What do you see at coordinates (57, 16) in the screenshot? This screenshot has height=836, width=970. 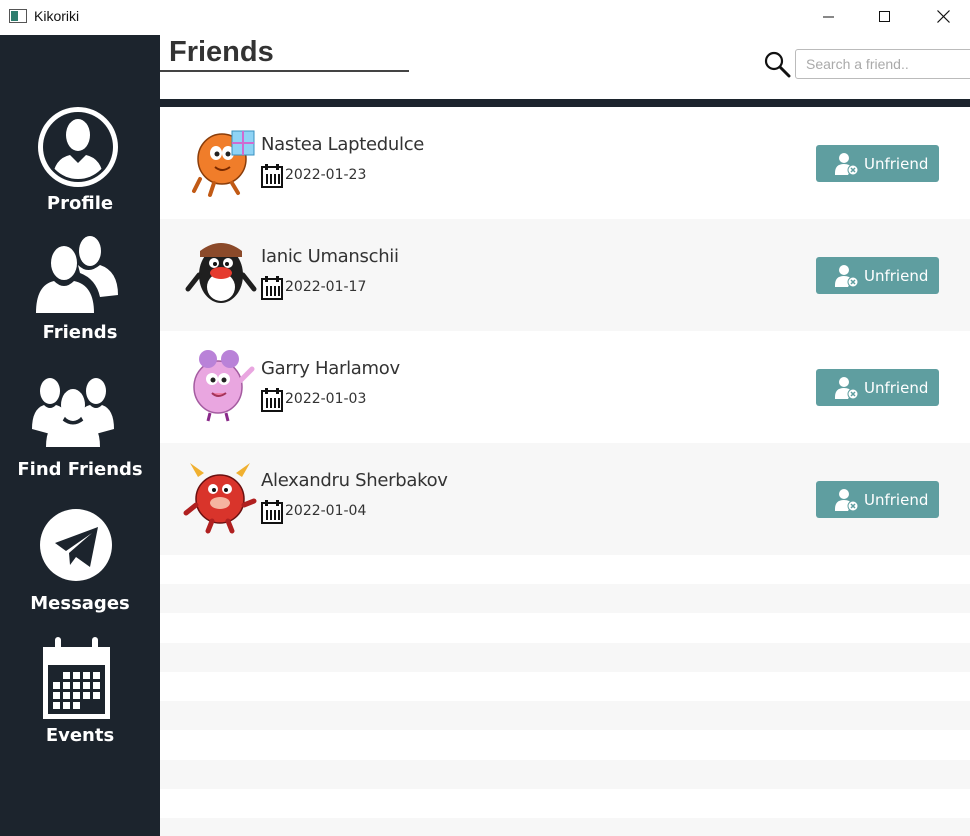 I see `window-title: Kikoriki` at bounding box center [57, 16].